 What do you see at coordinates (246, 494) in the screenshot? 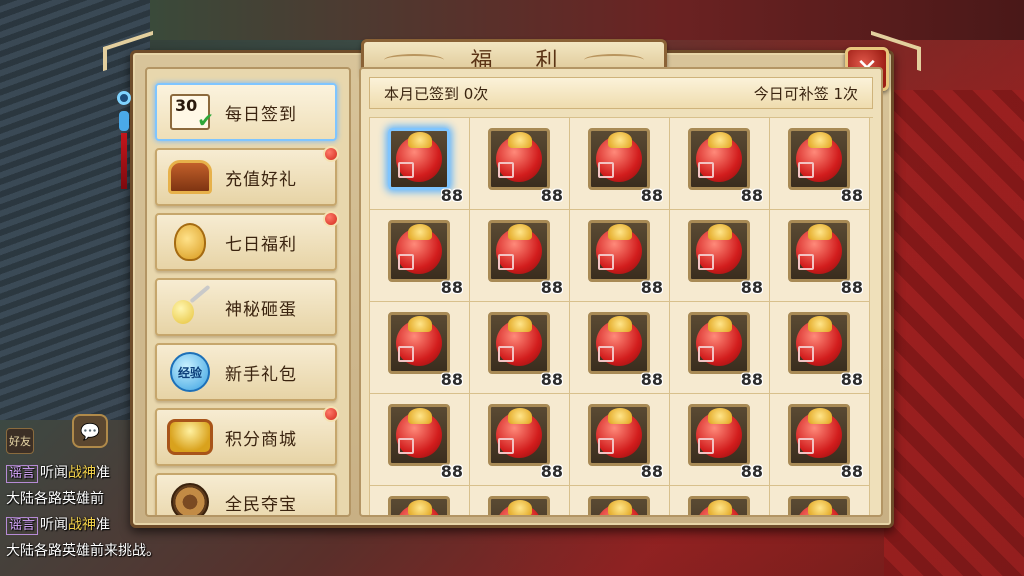
I see `sidebar-item-treasure-hunt: 全民夺宝` at bounding box center [246, 494].